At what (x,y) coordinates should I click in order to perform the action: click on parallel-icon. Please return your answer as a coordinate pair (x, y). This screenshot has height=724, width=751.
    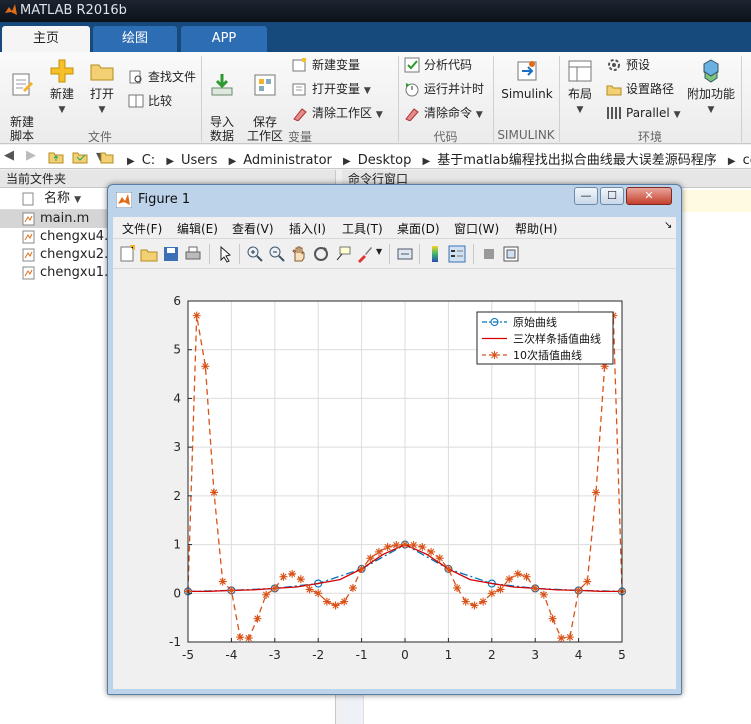
    Looking at the image, I should click on (614, 113).